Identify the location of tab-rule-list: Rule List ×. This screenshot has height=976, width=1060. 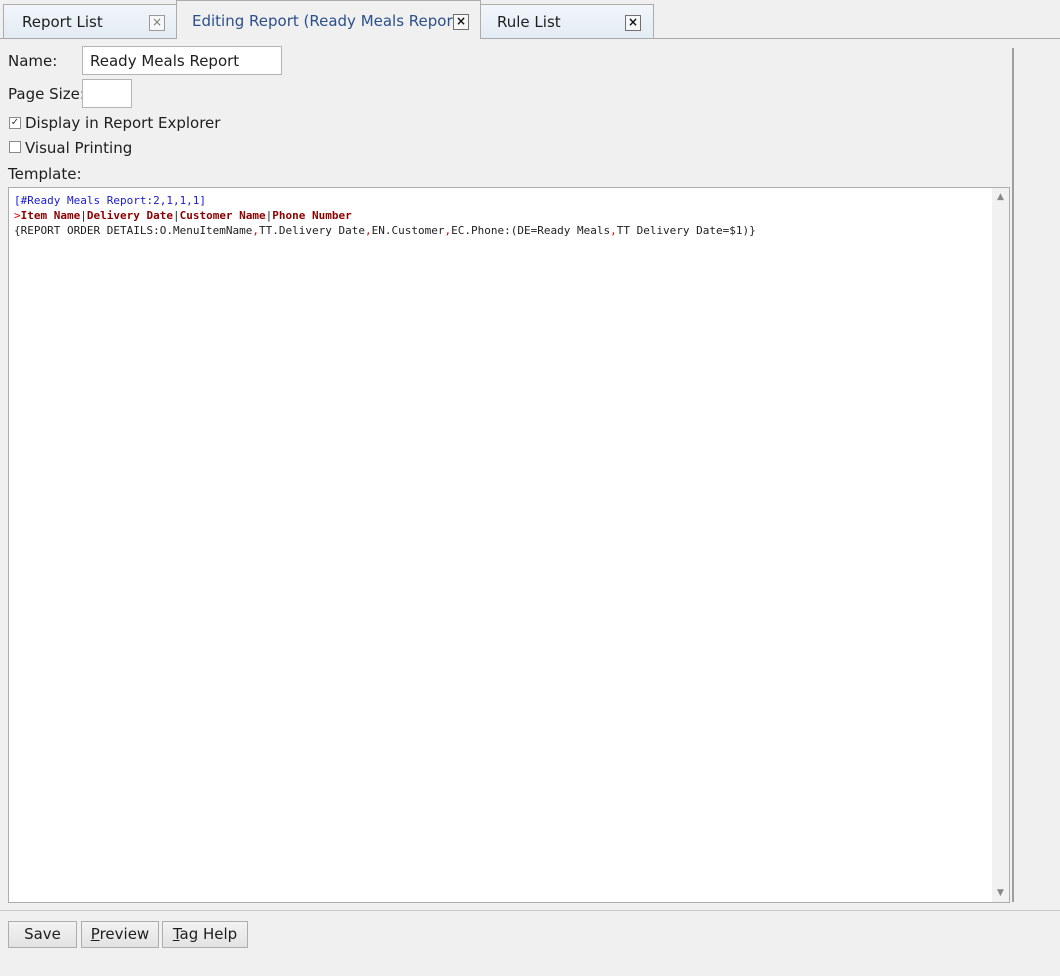
(567, 21).